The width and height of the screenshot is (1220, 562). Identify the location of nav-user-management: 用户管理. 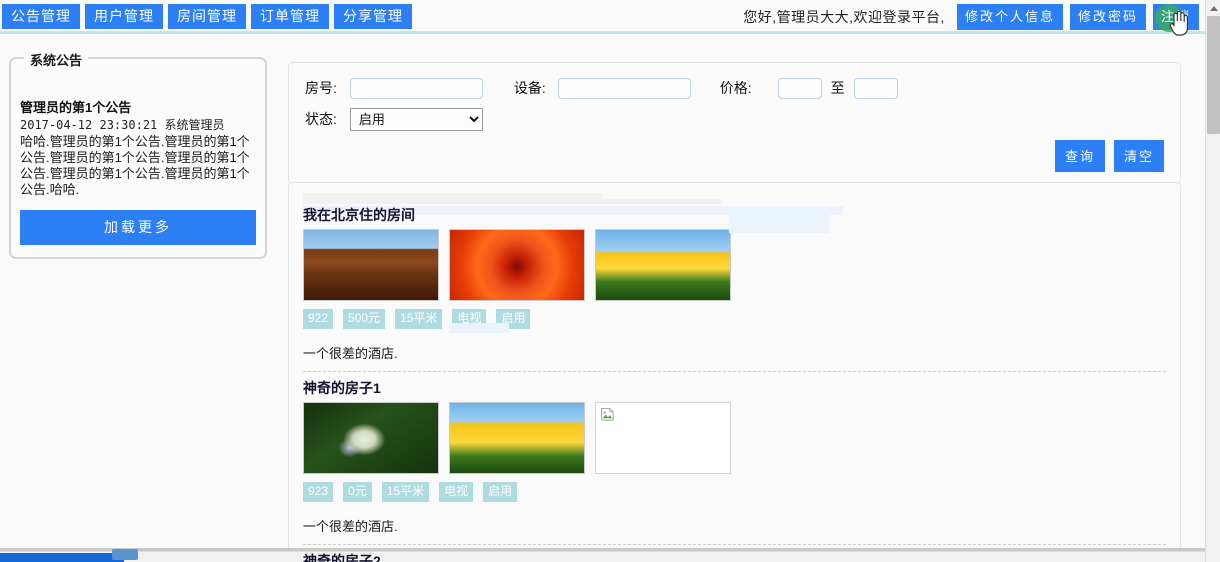
(124, 16).